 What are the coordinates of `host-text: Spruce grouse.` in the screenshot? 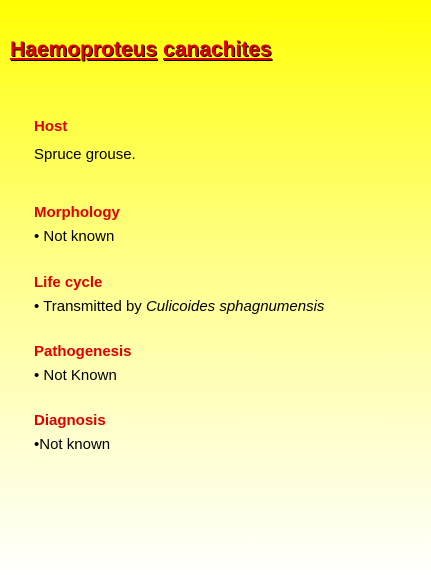 It's located at (85, 154).